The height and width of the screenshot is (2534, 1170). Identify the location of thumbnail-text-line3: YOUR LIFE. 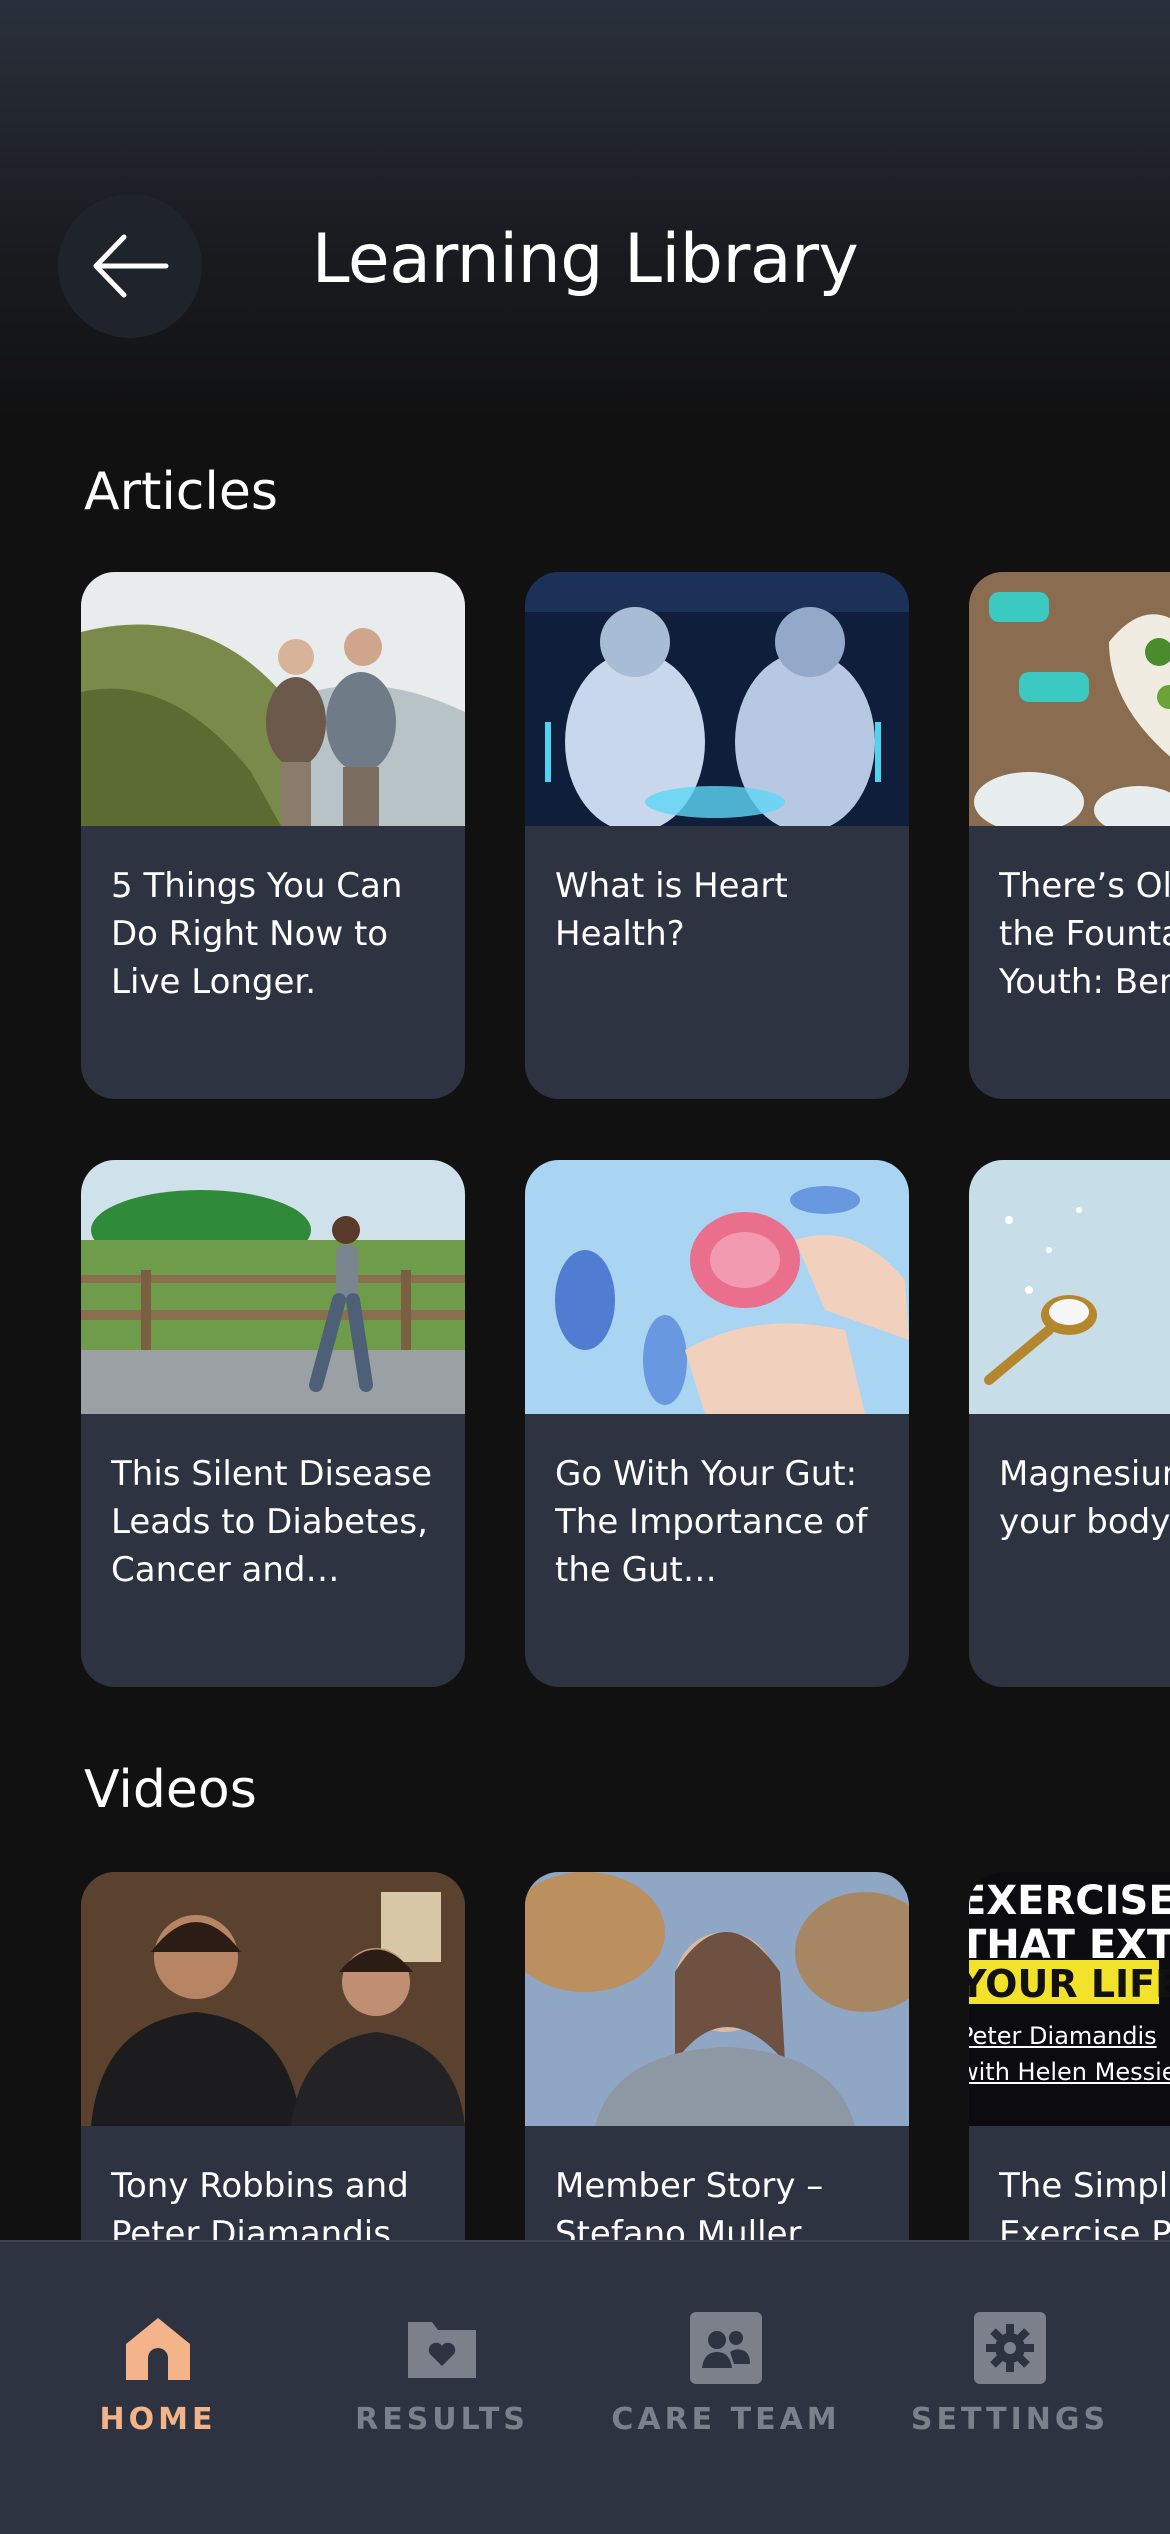
(1069, 1984).